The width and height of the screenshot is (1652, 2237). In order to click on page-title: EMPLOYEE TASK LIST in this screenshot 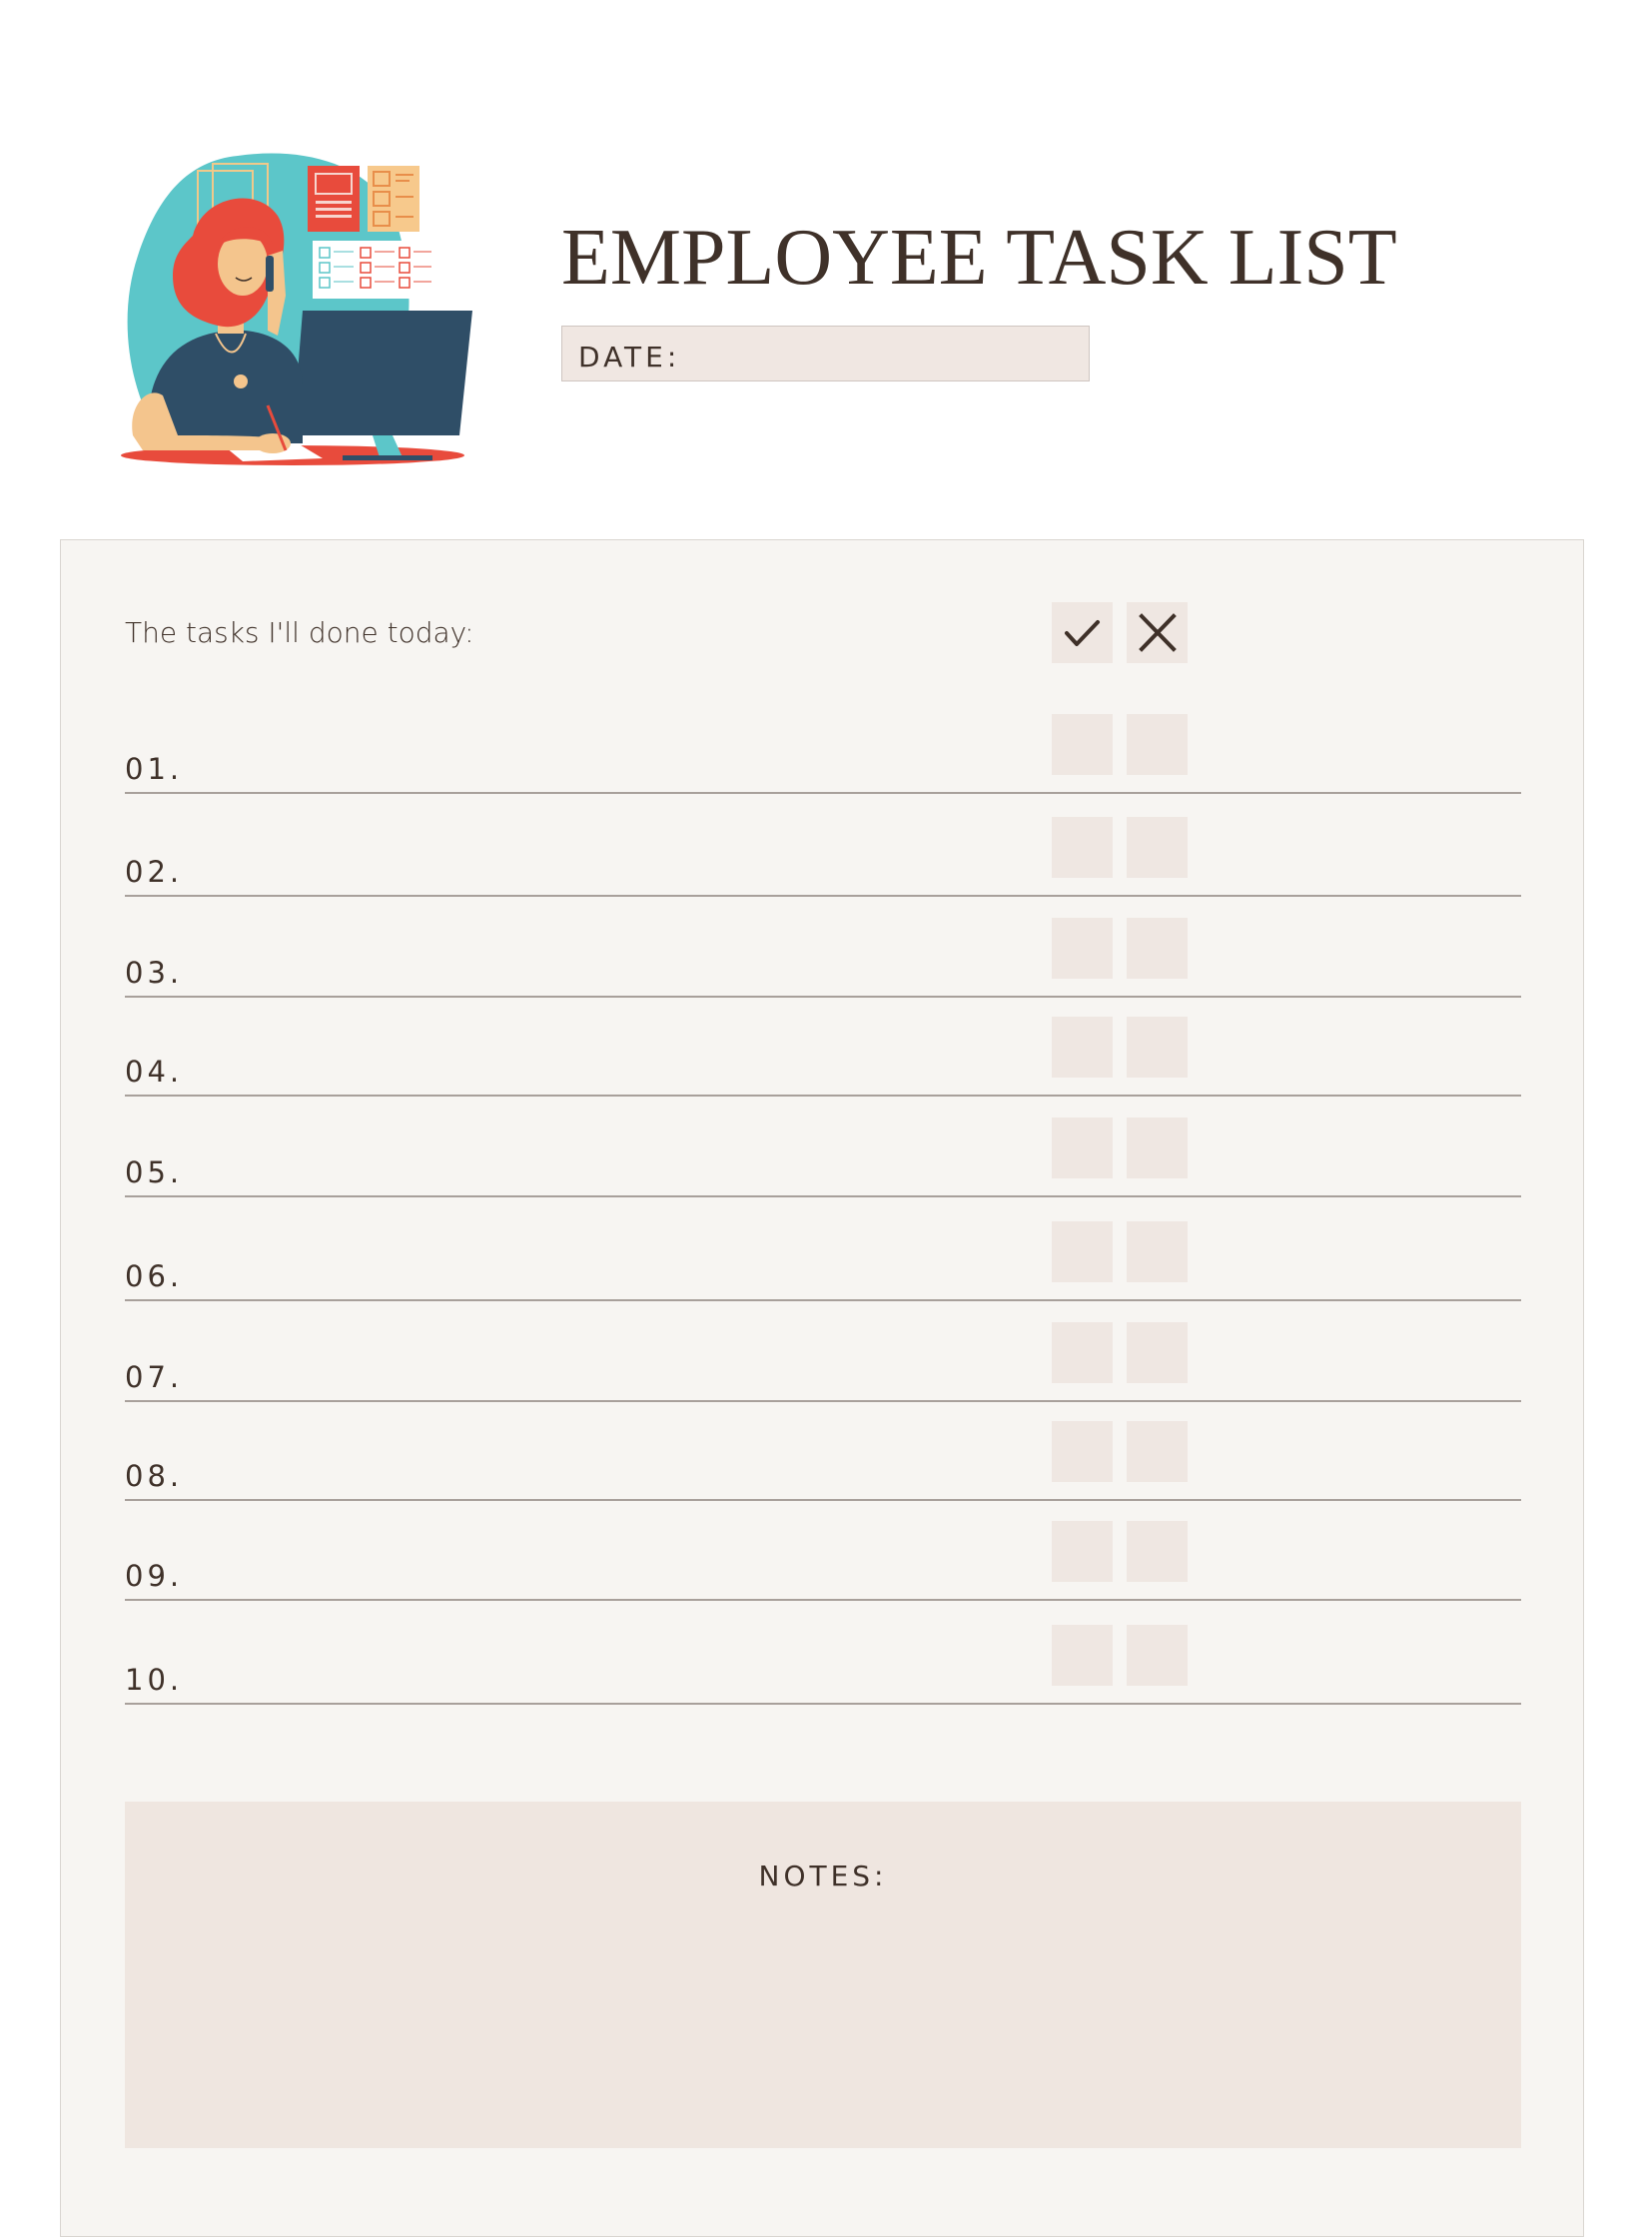, I will do `click(979, 258)`.